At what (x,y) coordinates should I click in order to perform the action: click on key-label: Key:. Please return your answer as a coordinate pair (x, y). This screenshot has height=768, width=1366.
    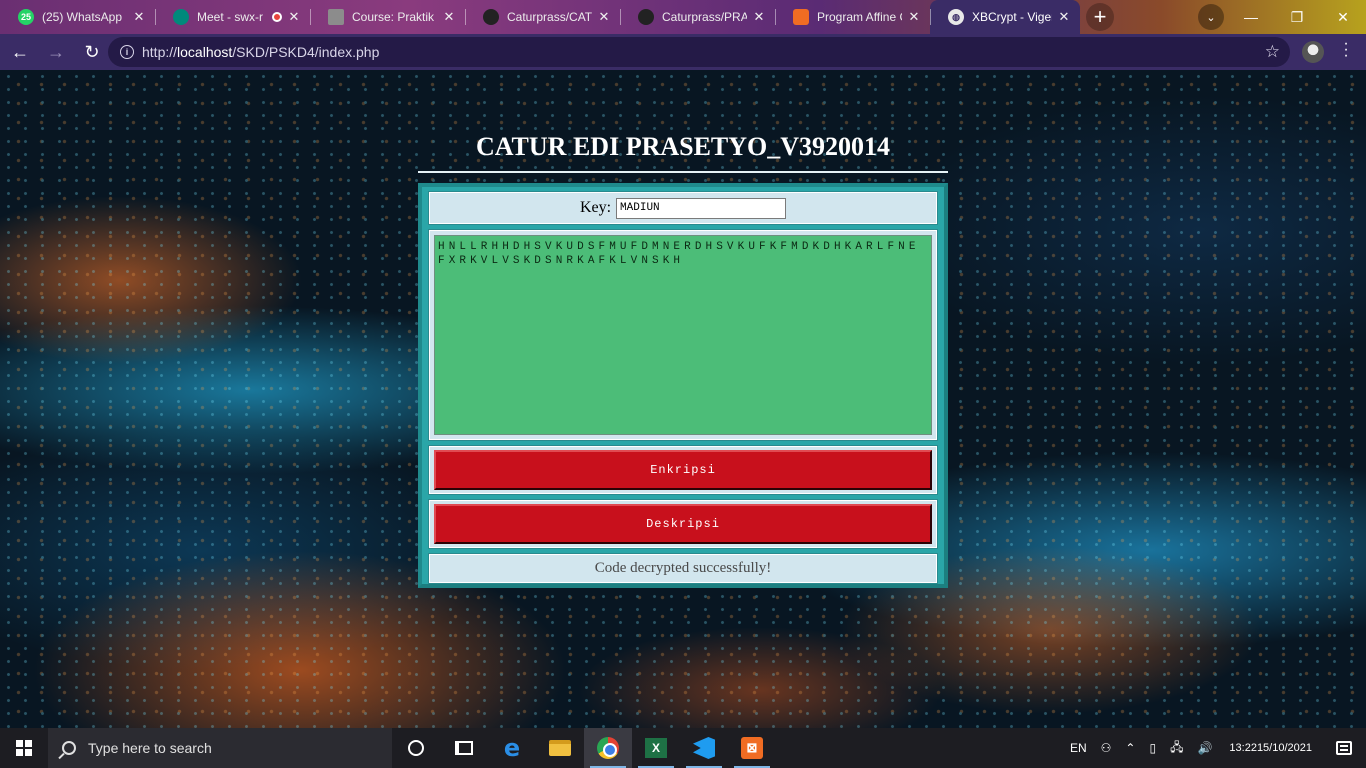
    Looking at the image, I should click on (595, 207).